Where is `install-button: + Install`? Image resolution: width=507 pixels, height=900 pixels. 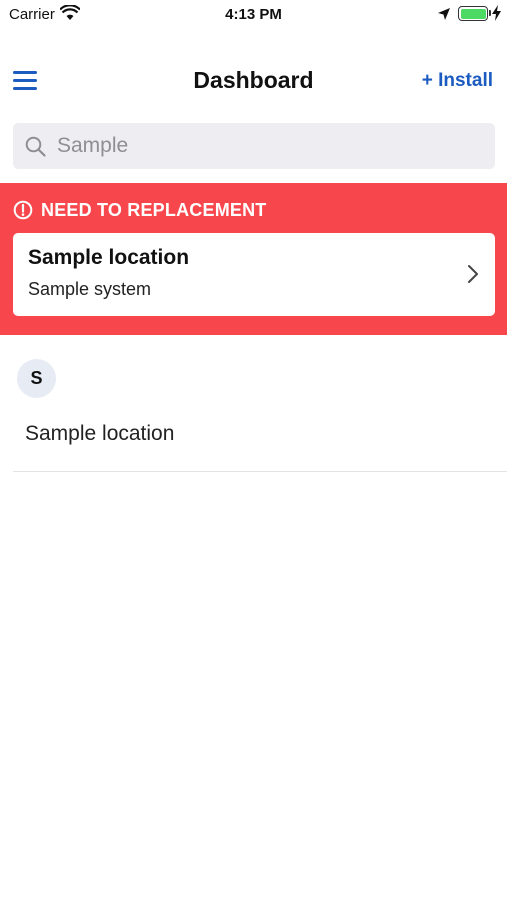 install-button: + Install is located at coordinates (457, 81).